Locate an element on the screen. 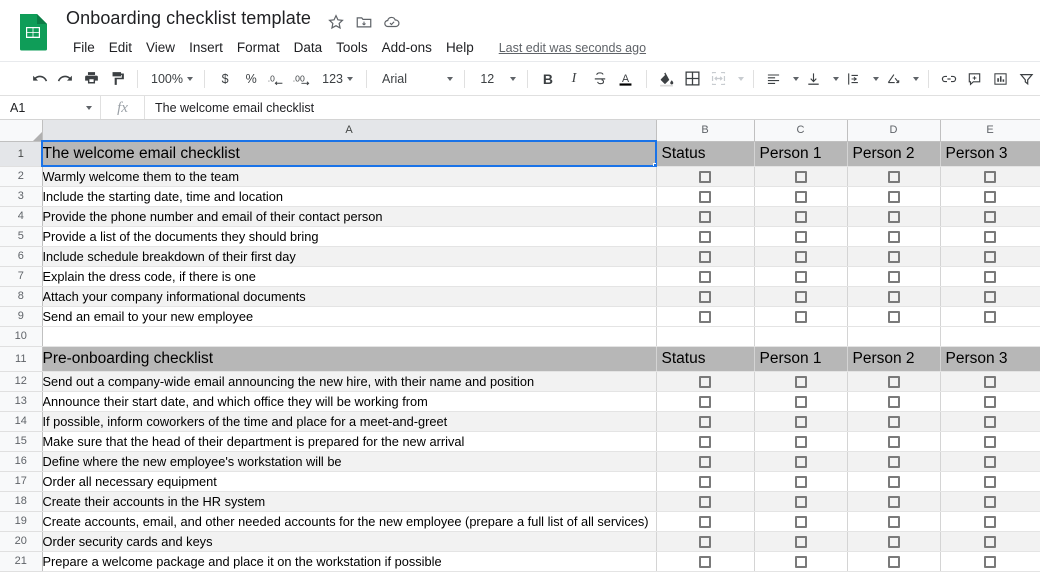  fill-color-icon is located at coordinates (667, 79).